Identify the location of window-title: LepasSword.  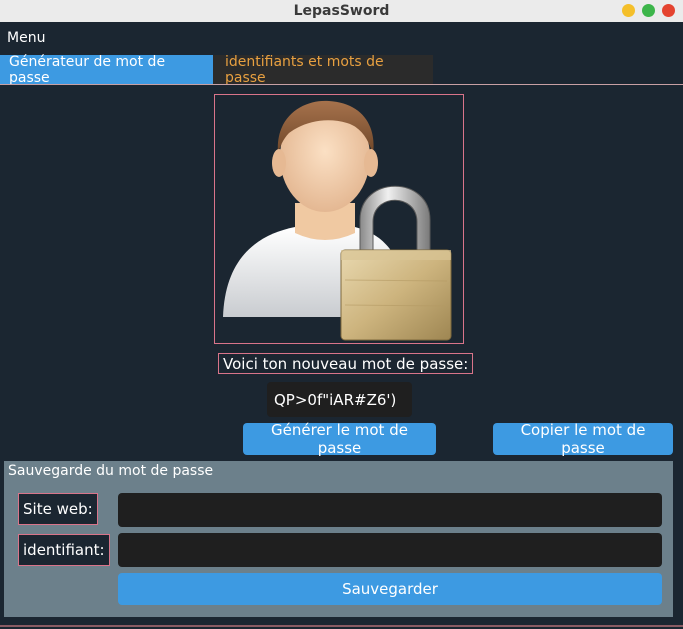
(341, 11).